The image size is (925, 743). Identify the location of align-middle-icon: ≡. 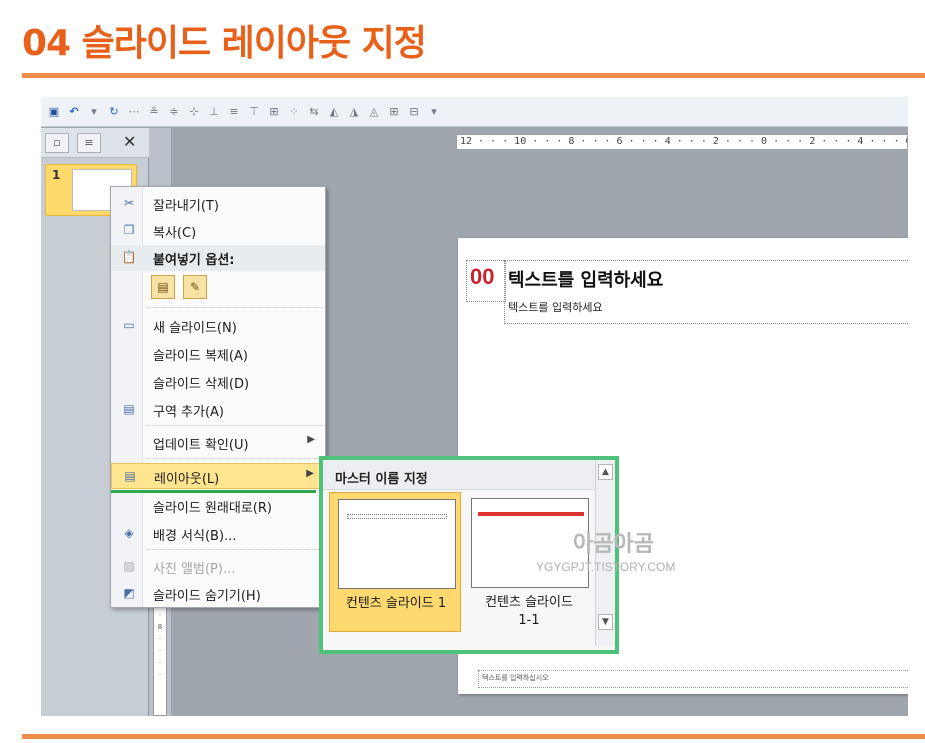
(234, 111).